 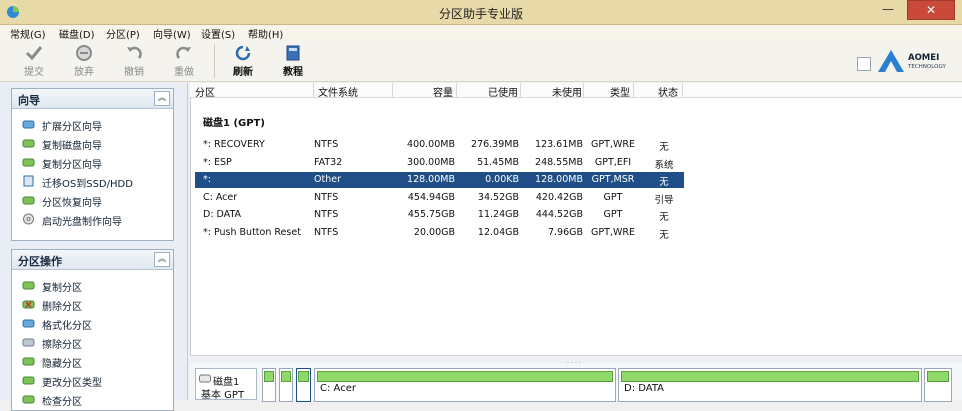 I want to click on wizard-migrate-os: 迁移OS到SSD/HDD, so click(x=92, y=181).